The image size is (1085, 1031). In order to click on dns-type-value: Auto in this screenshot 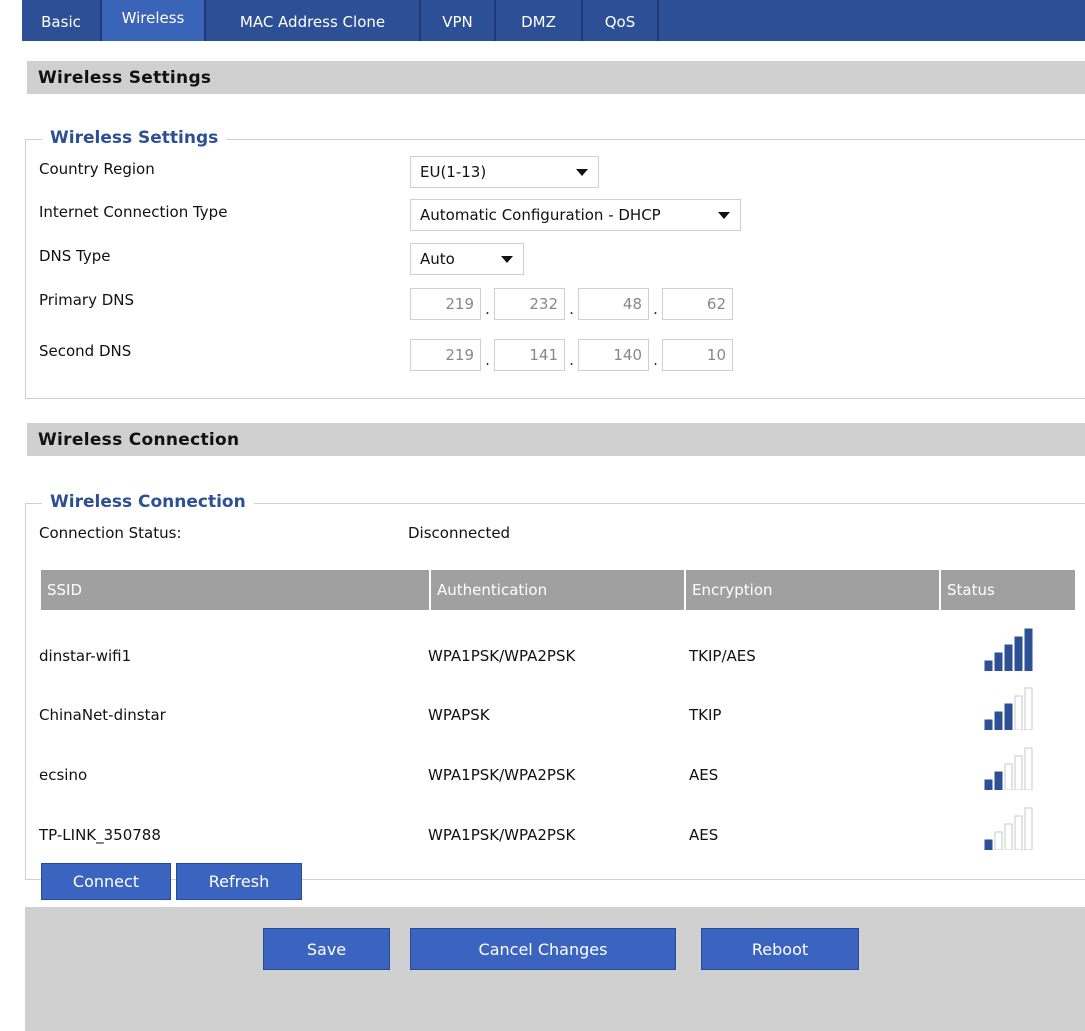, I will do `click(437, 259)`.